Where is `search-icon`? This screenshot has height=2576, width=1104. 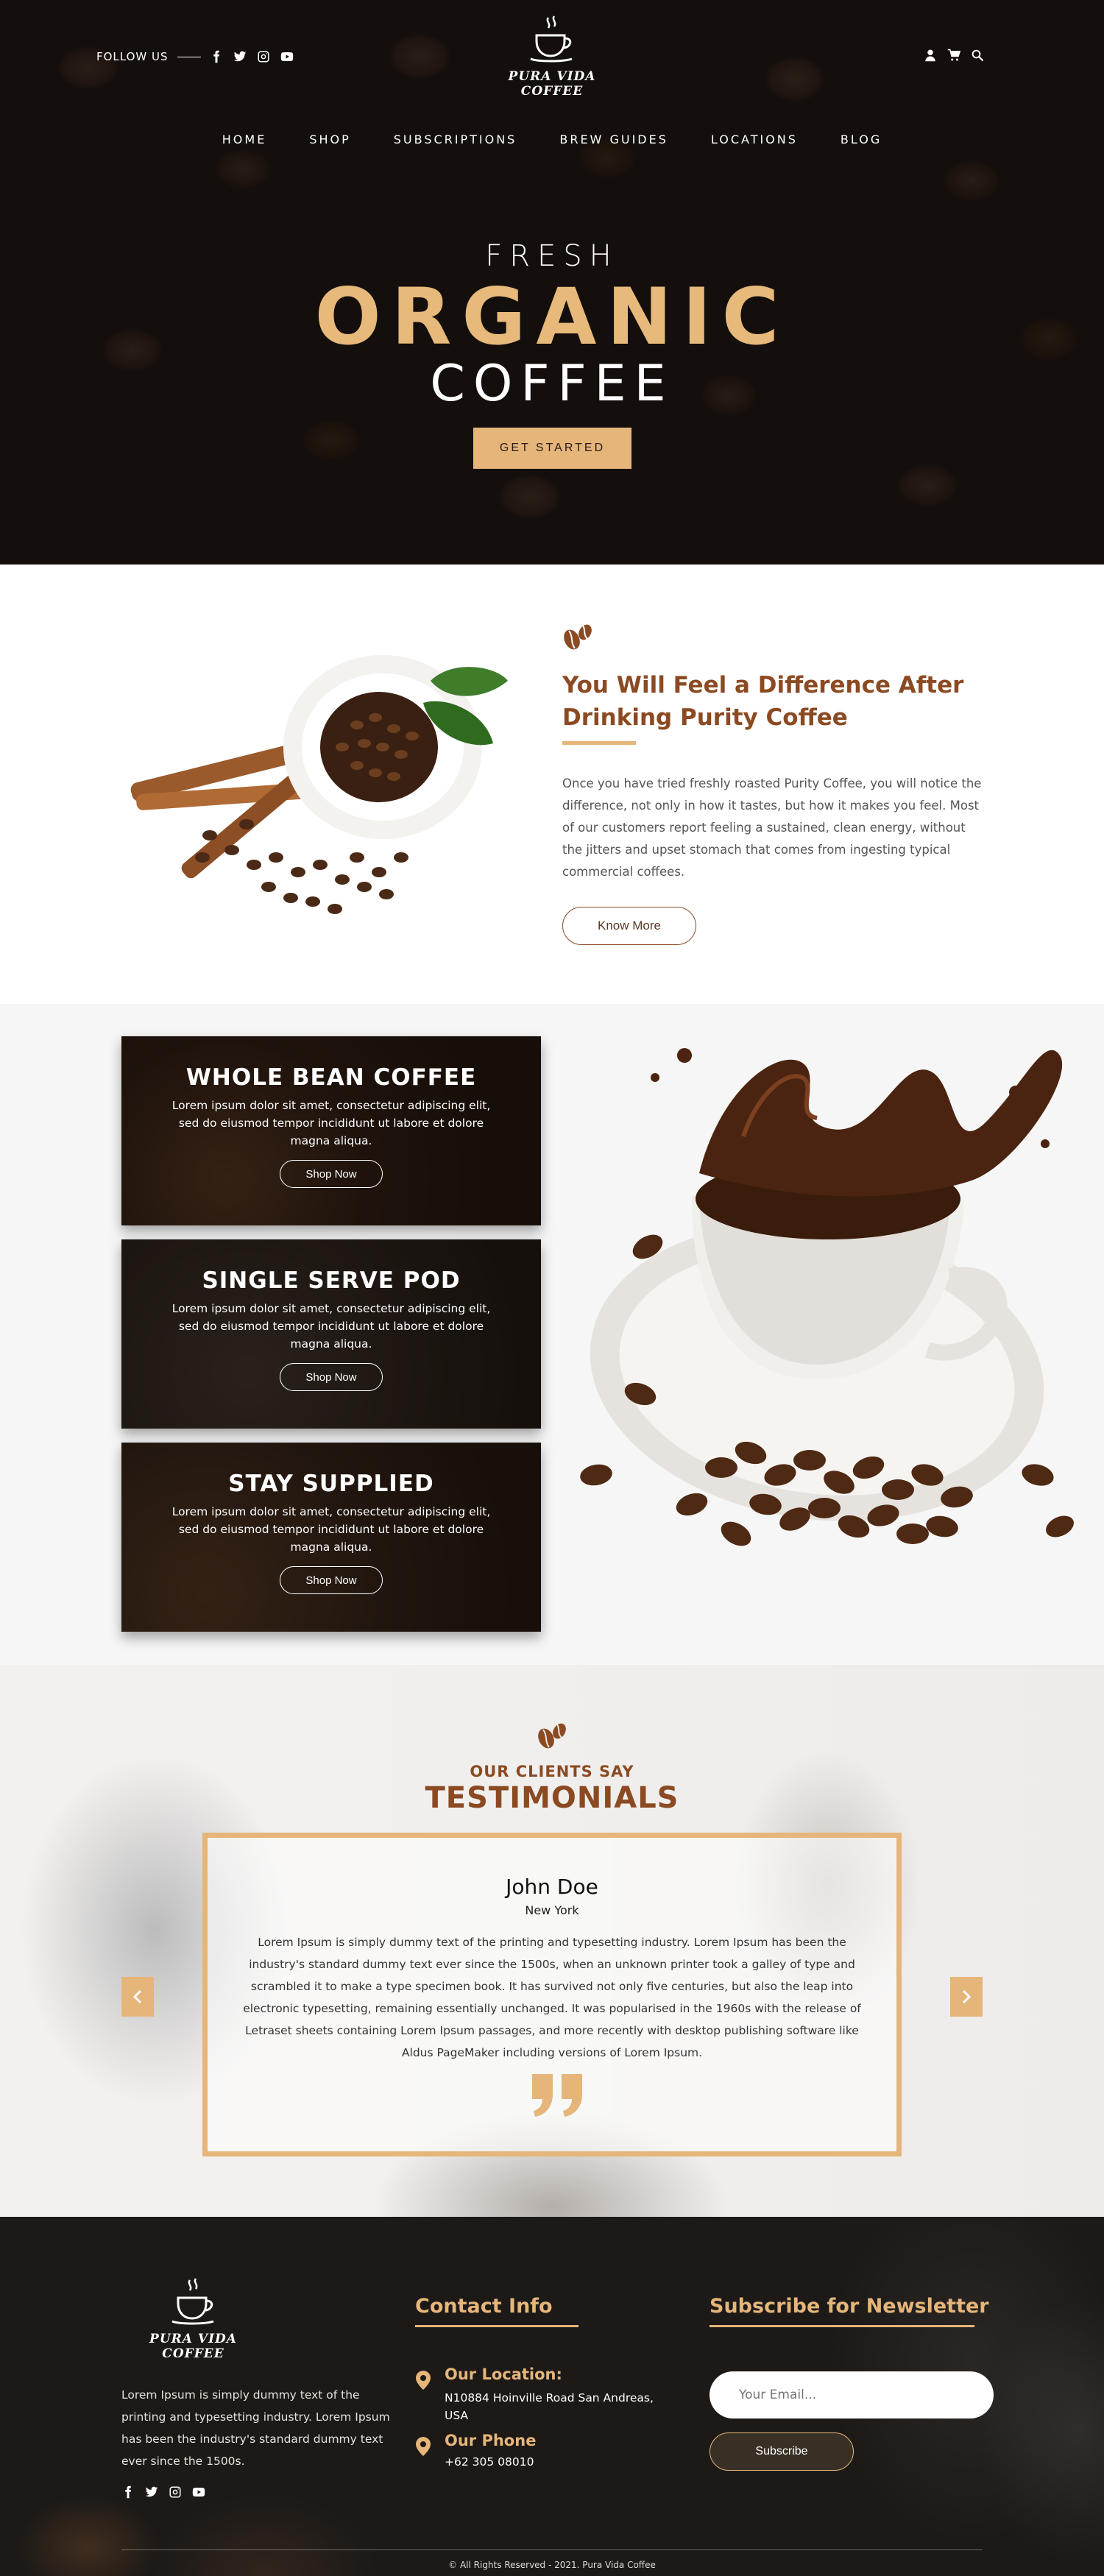
search-icon is located at coordinates (977, 55).